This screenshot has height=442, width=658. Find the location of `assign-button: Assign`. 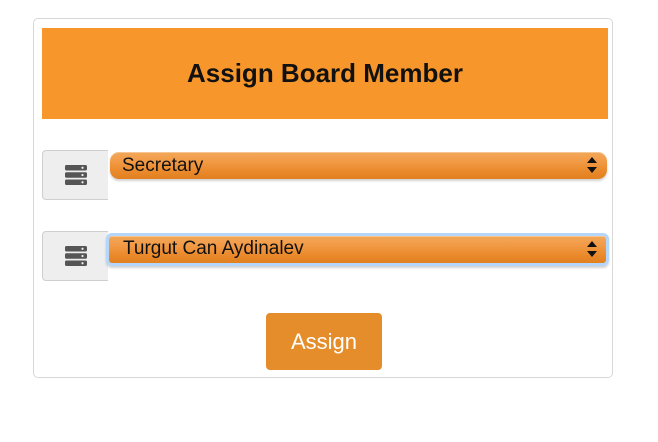

assign-button: Assign is located at coordinates (324, 341).